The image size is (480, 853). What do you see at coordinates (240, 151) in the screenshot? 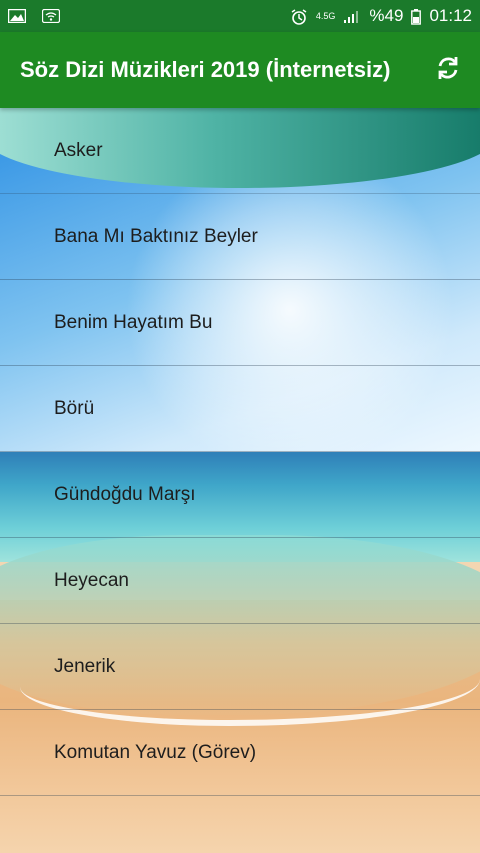
I see `list-item: Asker` at bounding box center [240, 151].